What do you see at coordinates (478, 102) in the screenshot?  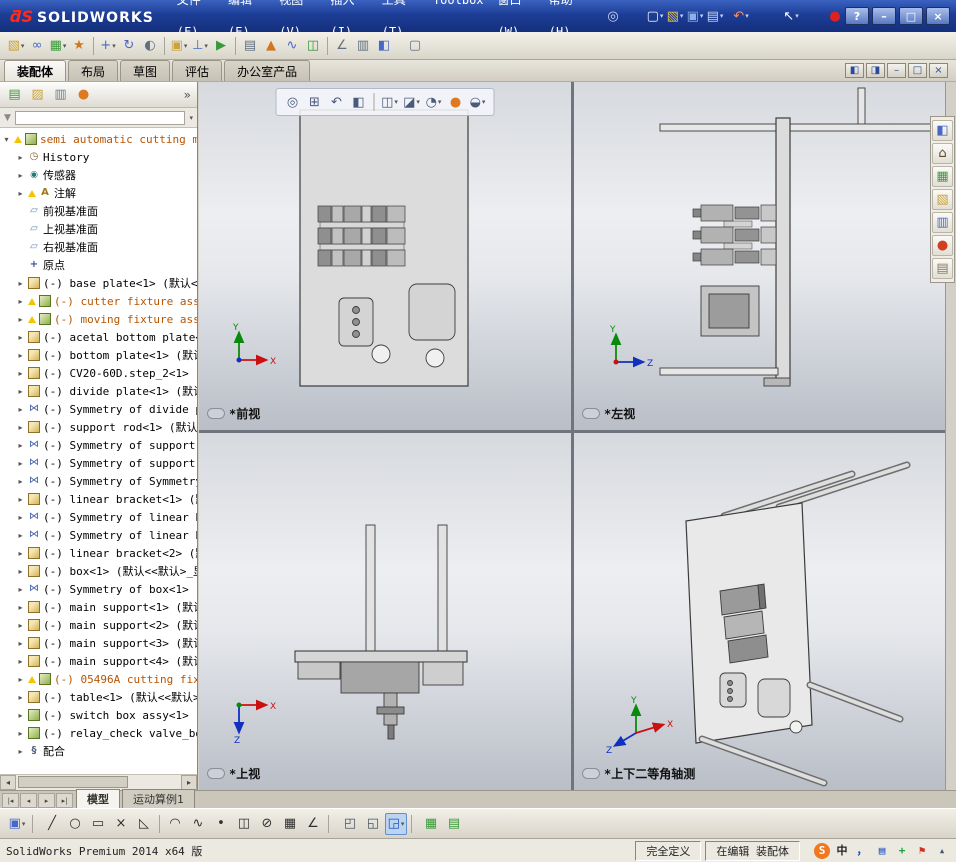 I see `apply-scene-icon: ◒ ▾` at bounding box center [478, 102].